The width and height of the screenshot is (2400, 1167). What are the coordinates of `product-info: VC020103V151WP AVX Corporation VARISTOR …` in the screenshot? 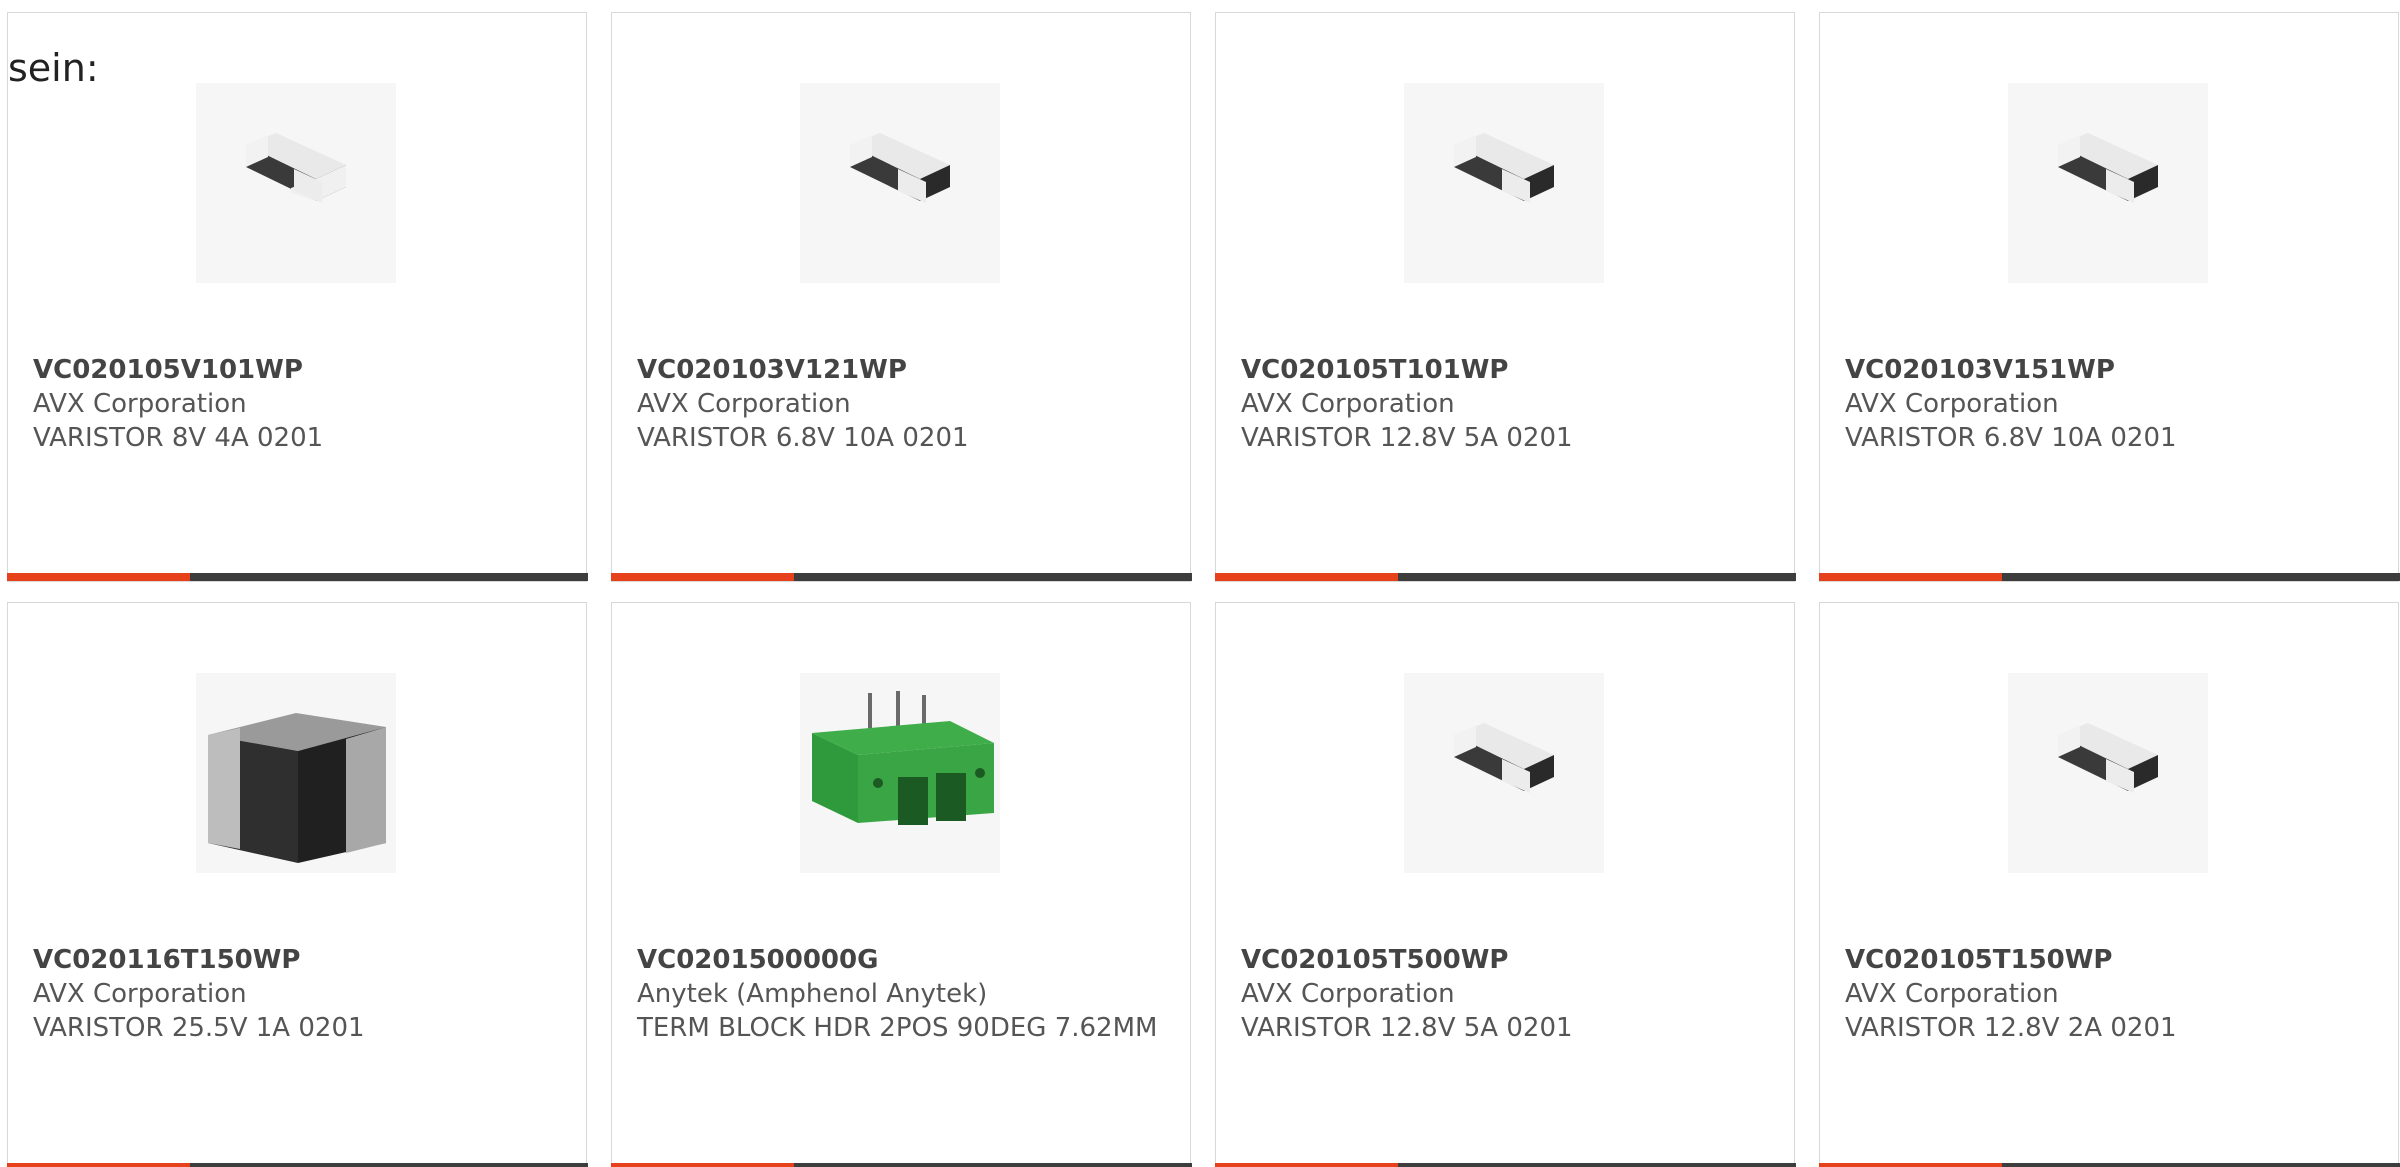 It's located at (2110, 404).